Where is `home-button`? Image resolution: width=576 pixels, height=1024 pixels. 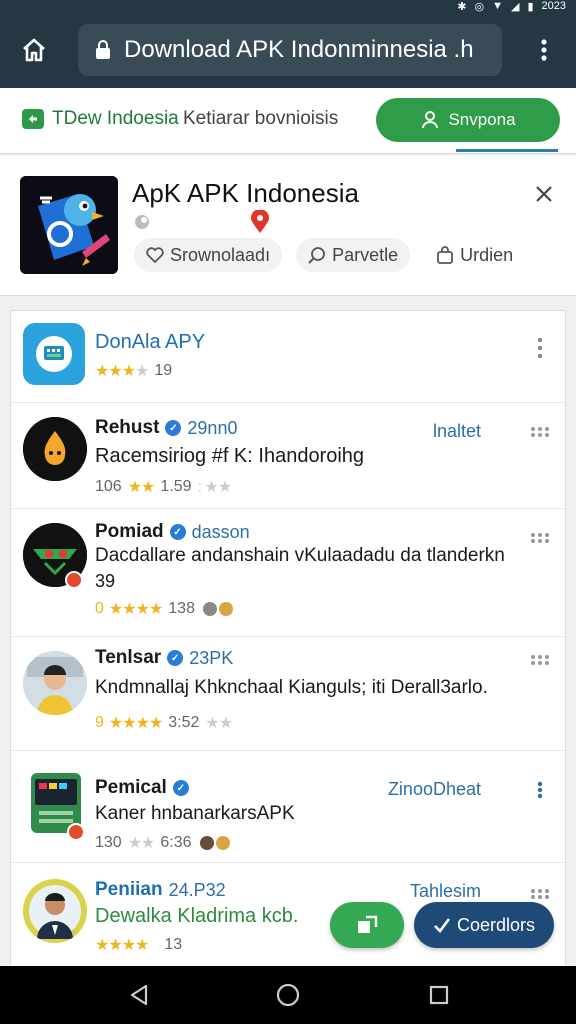 home-button is located at coordinates (34, 50).